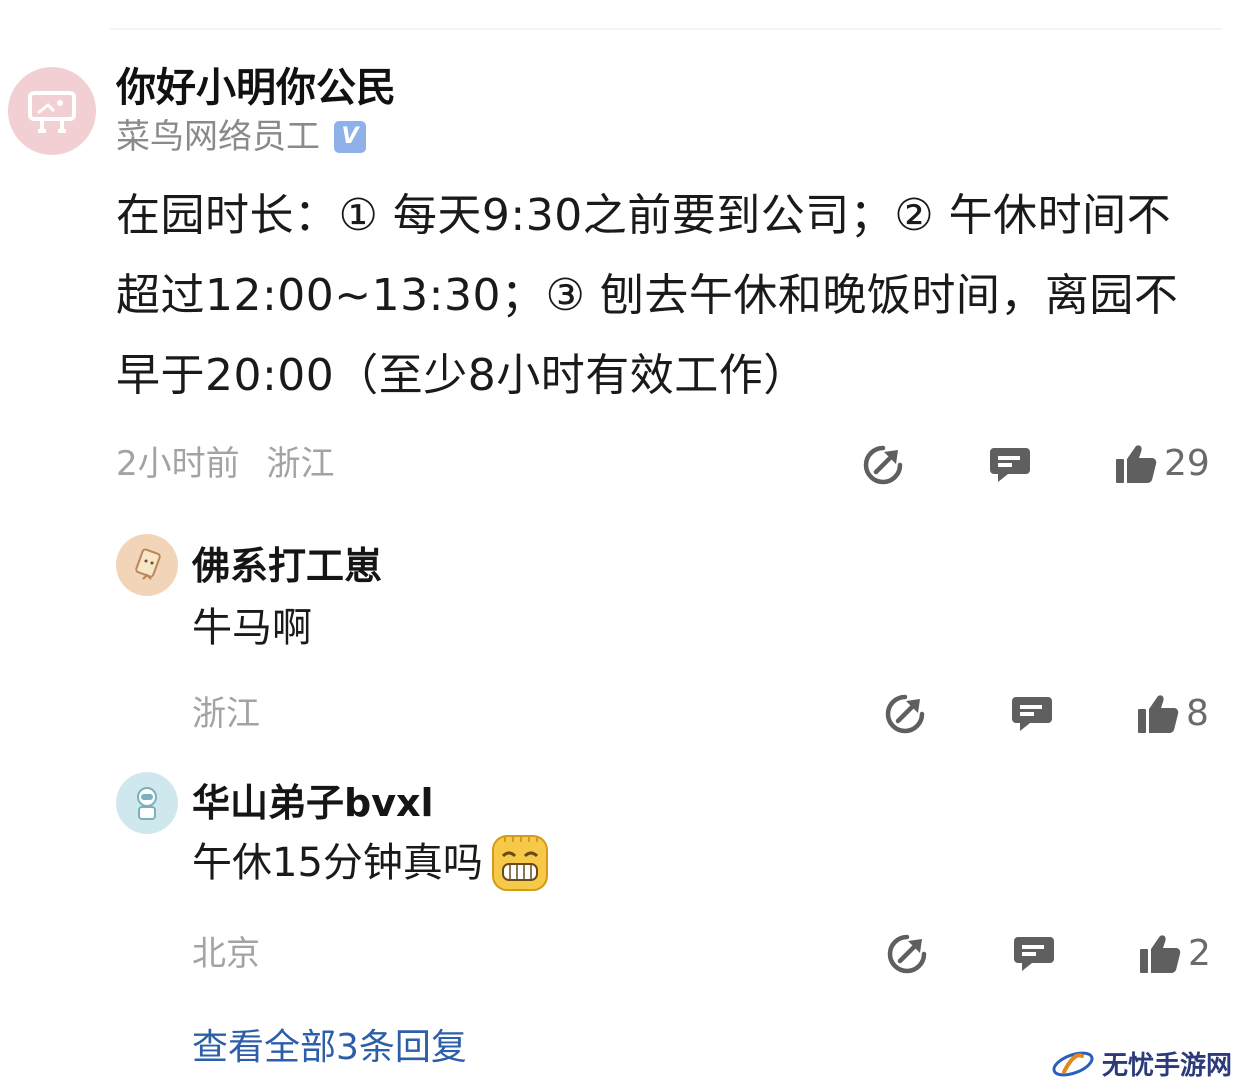 Image resolution: width=1242 pixels, height=1092 pixels. Describe the element at coordinates (313, 803) in the screenshot. I see `reply-username: 华山弟子bvxl` at that location.